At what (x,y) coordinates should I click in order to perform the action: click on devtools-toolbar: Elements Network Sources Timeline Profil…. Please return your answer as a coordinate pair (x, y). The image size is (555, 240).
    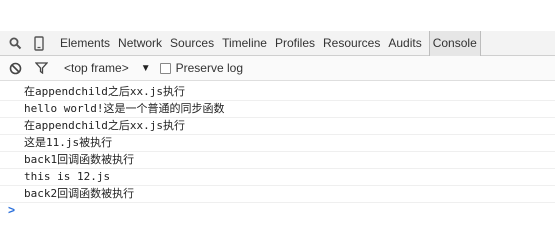
    Looking at the image, I should click on (277, 43).